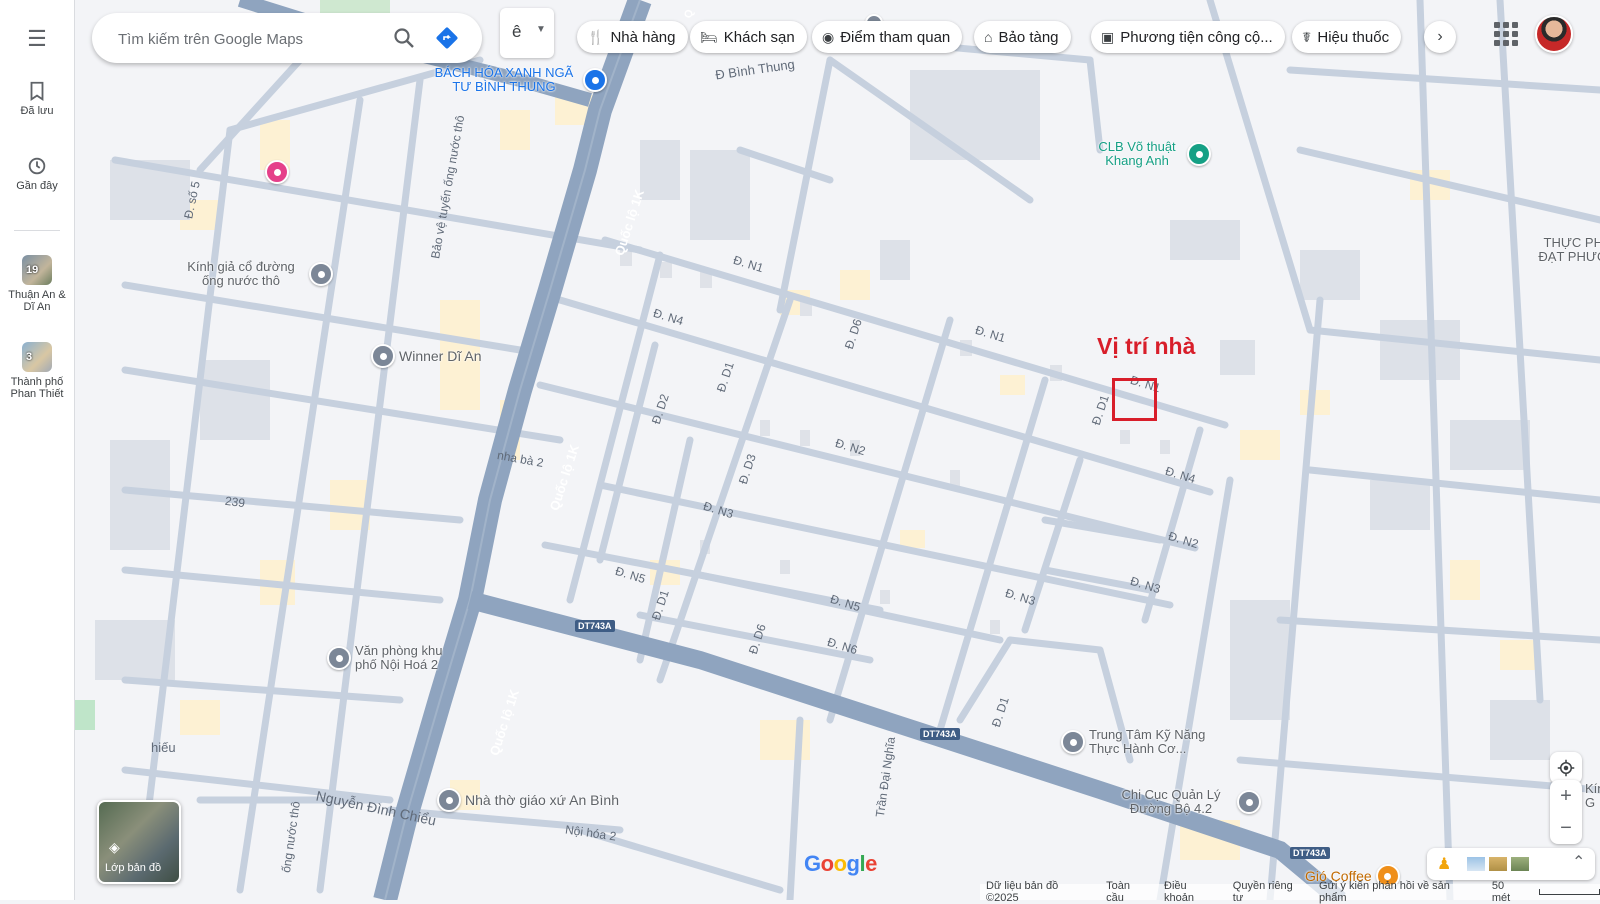 Image resolution: width=1600 pixels, height=904 pixels. Describe the element at coordinates (277, 172) in the screenshot. I see `hotel-pin-icon` at that location.